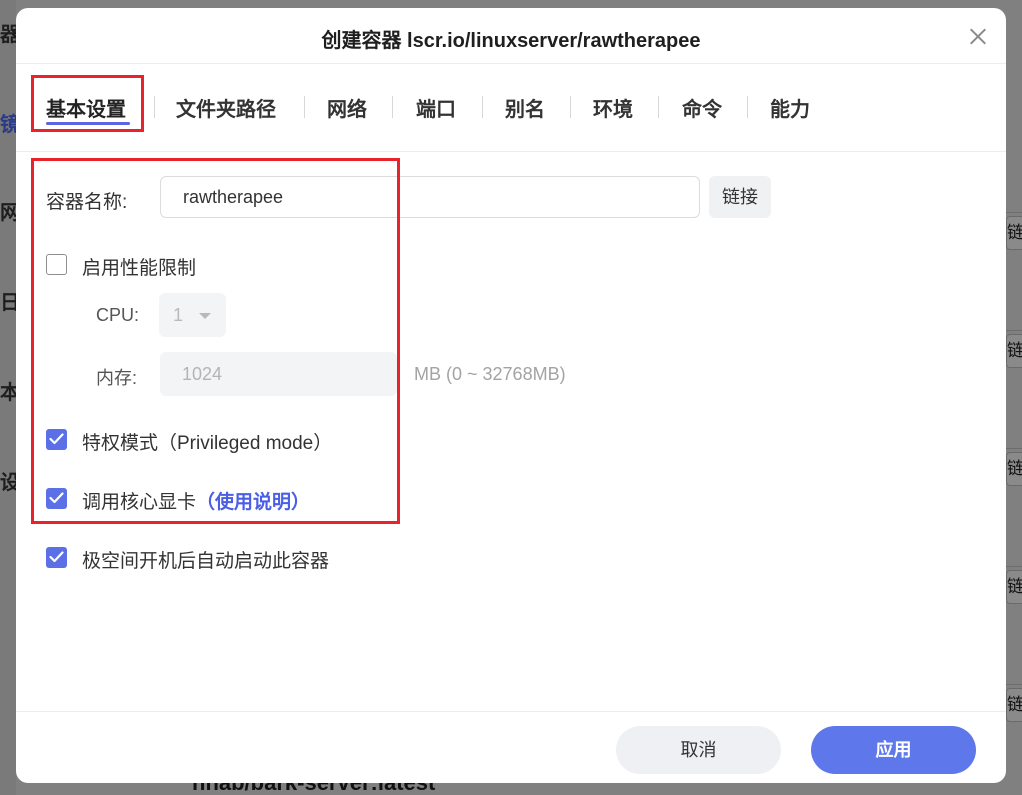  I want to click on memory-hint: MB (0 ~ 32768MB), so click(490, 374).